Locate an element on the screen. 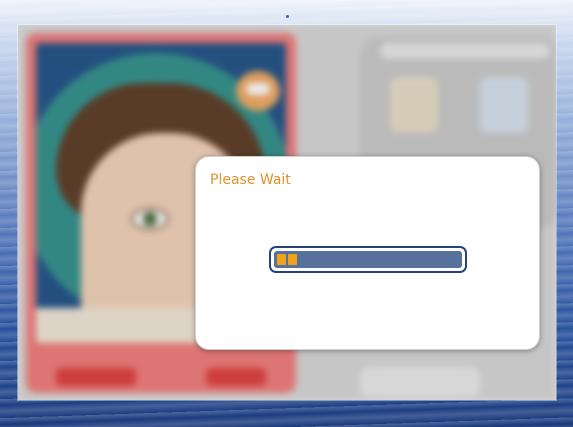 The height and width of the screenshot is (427, 573). indicator-dot is located at coordinates (287, 16).